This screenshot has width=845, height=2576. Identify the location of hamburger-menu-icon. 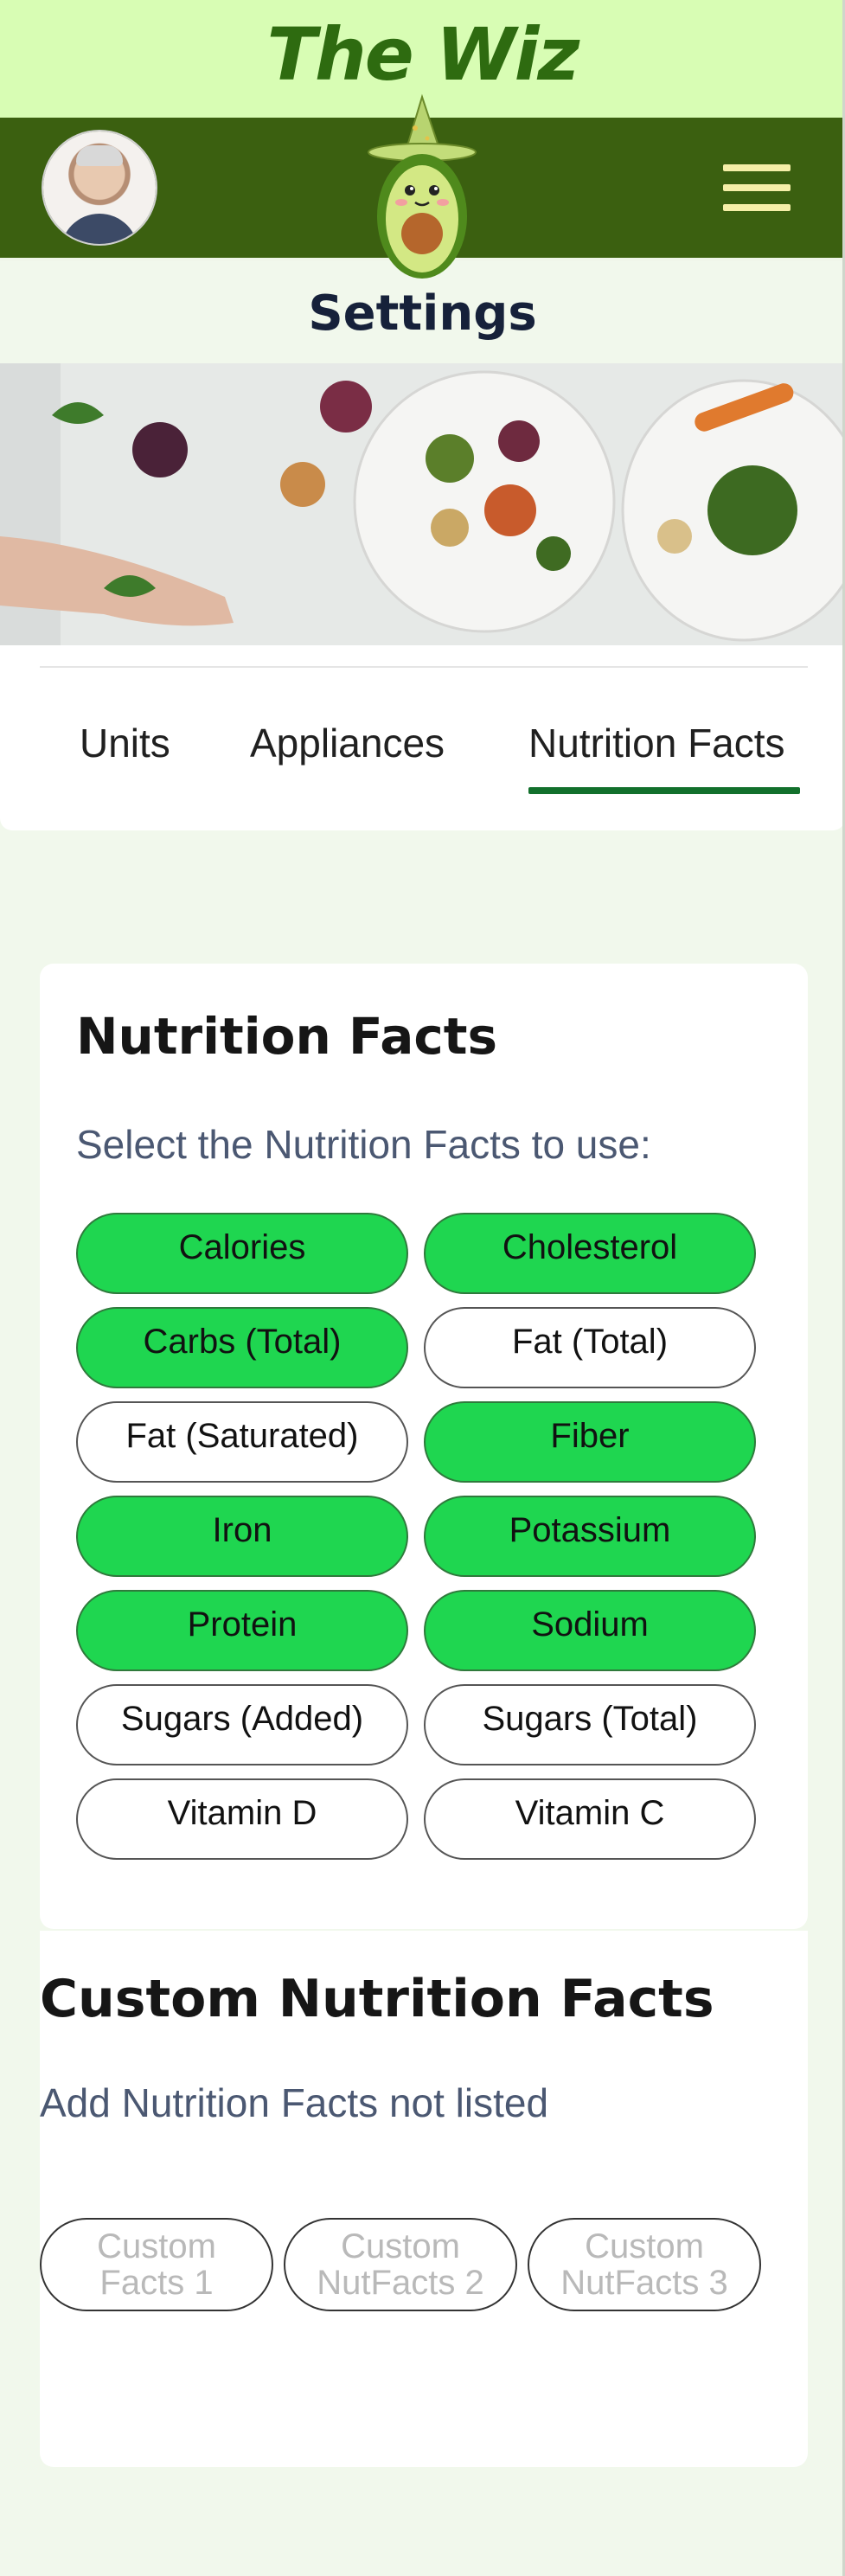
(757, 187).